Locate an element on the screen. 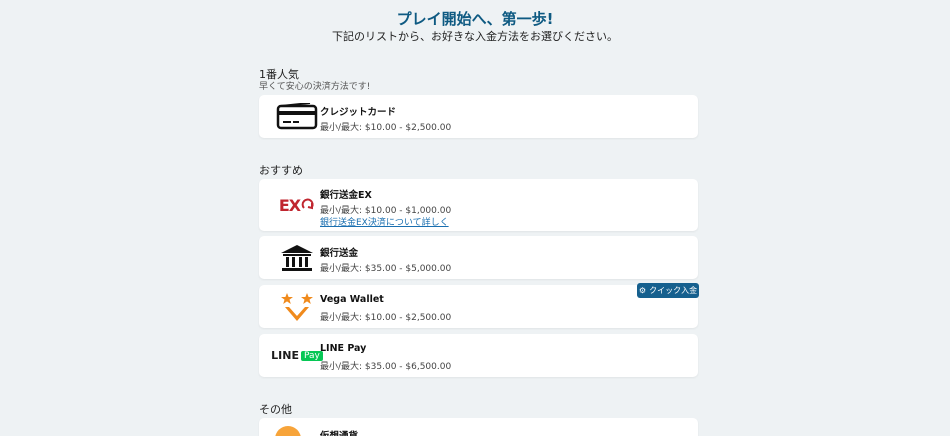 This screenshot has width=950, height=436. bank-icon is located at coordinates (297, 257).